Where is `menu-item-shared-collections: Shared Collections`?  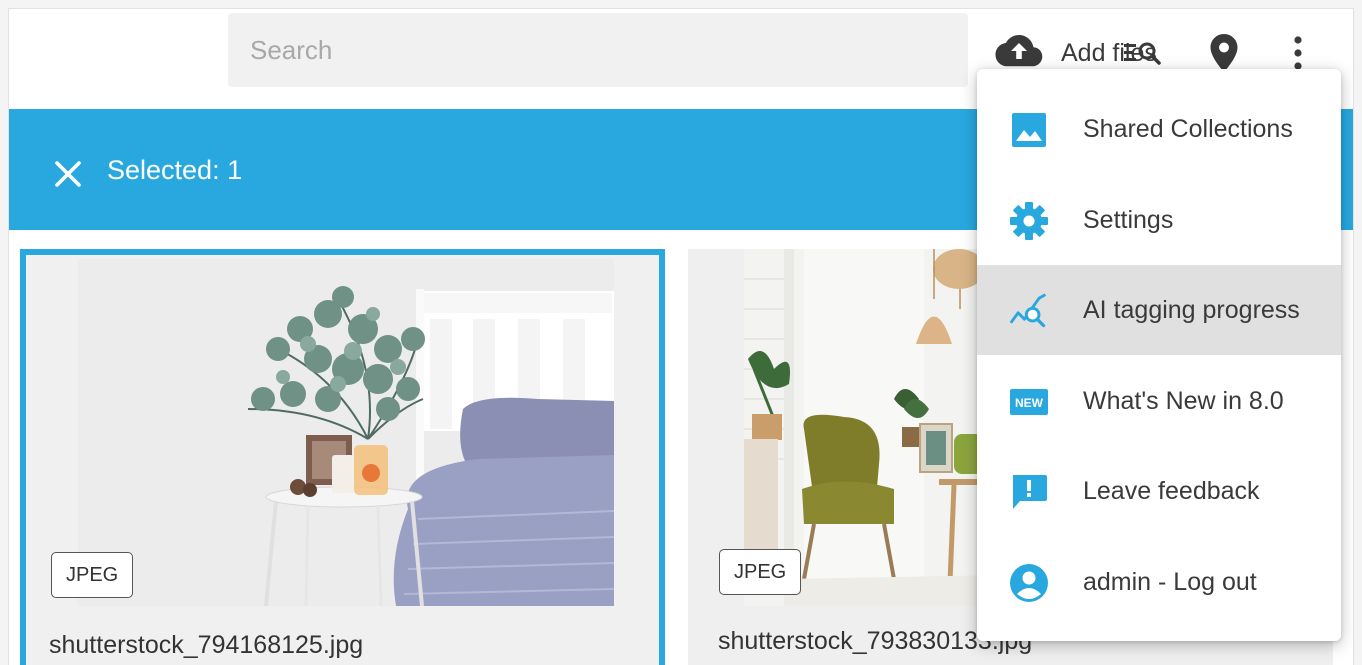 menu-item-shared-collections: Shared Collections is located at coordinates (1159, 129).